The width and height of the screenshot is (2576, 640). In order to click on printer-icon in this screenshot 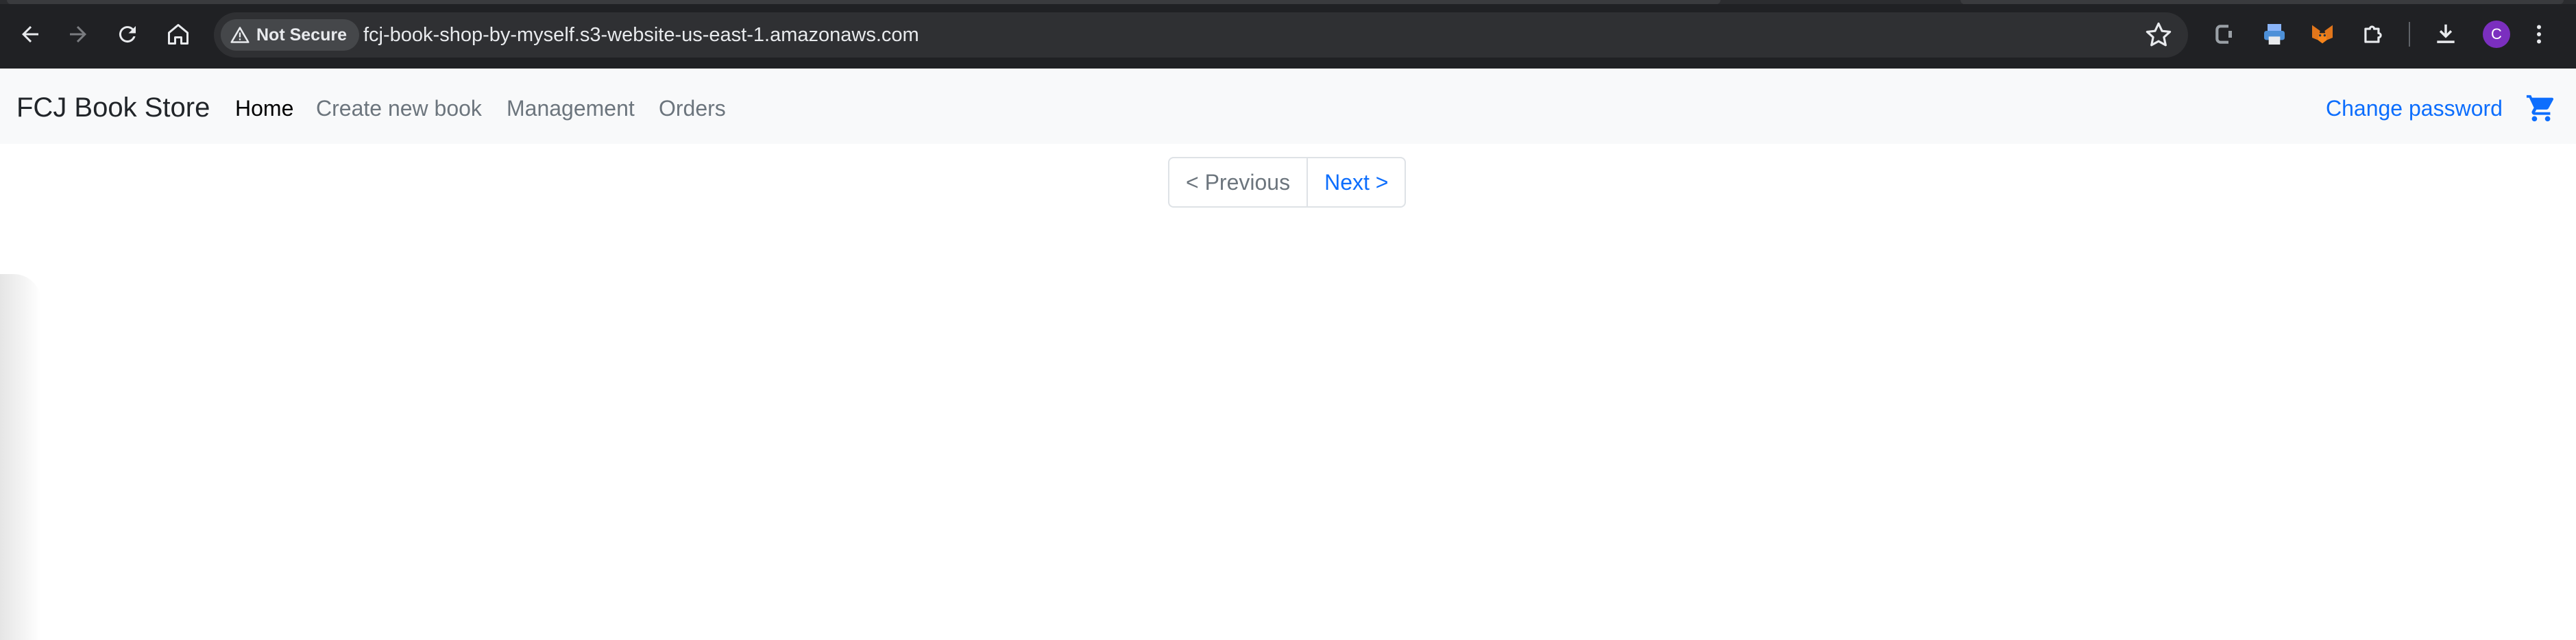, I will do `click(2274, 34)`.